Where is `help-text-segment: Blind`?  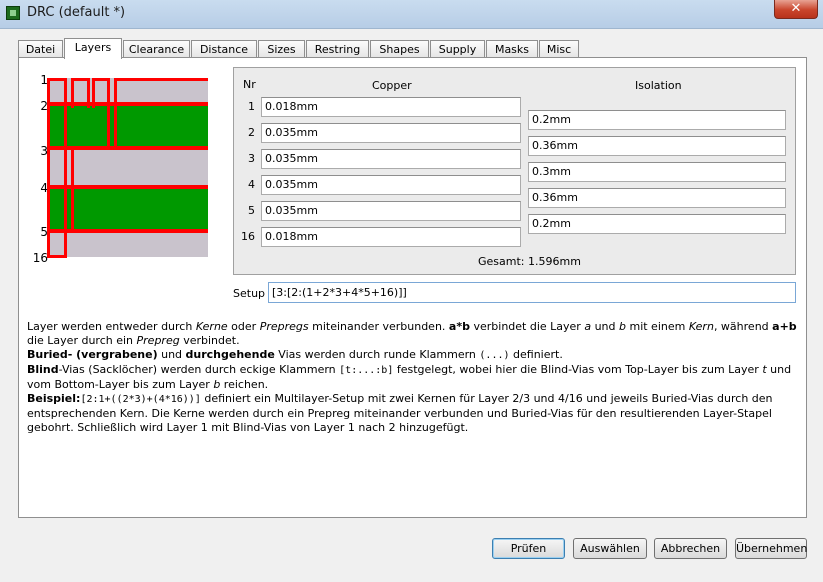
help-text-segment: Blind is located at coordinates (43, 369).